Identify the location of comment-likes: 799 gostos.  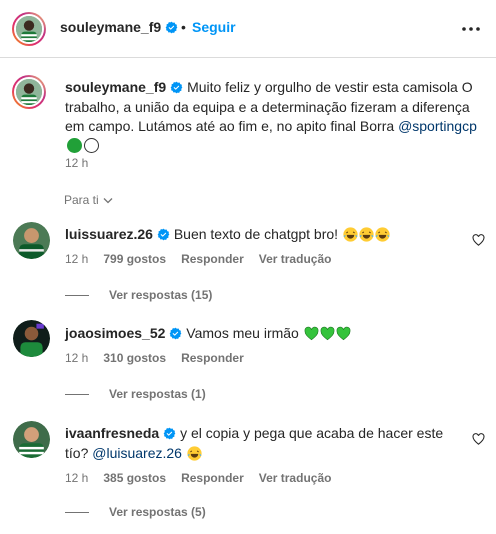
(134, 259).